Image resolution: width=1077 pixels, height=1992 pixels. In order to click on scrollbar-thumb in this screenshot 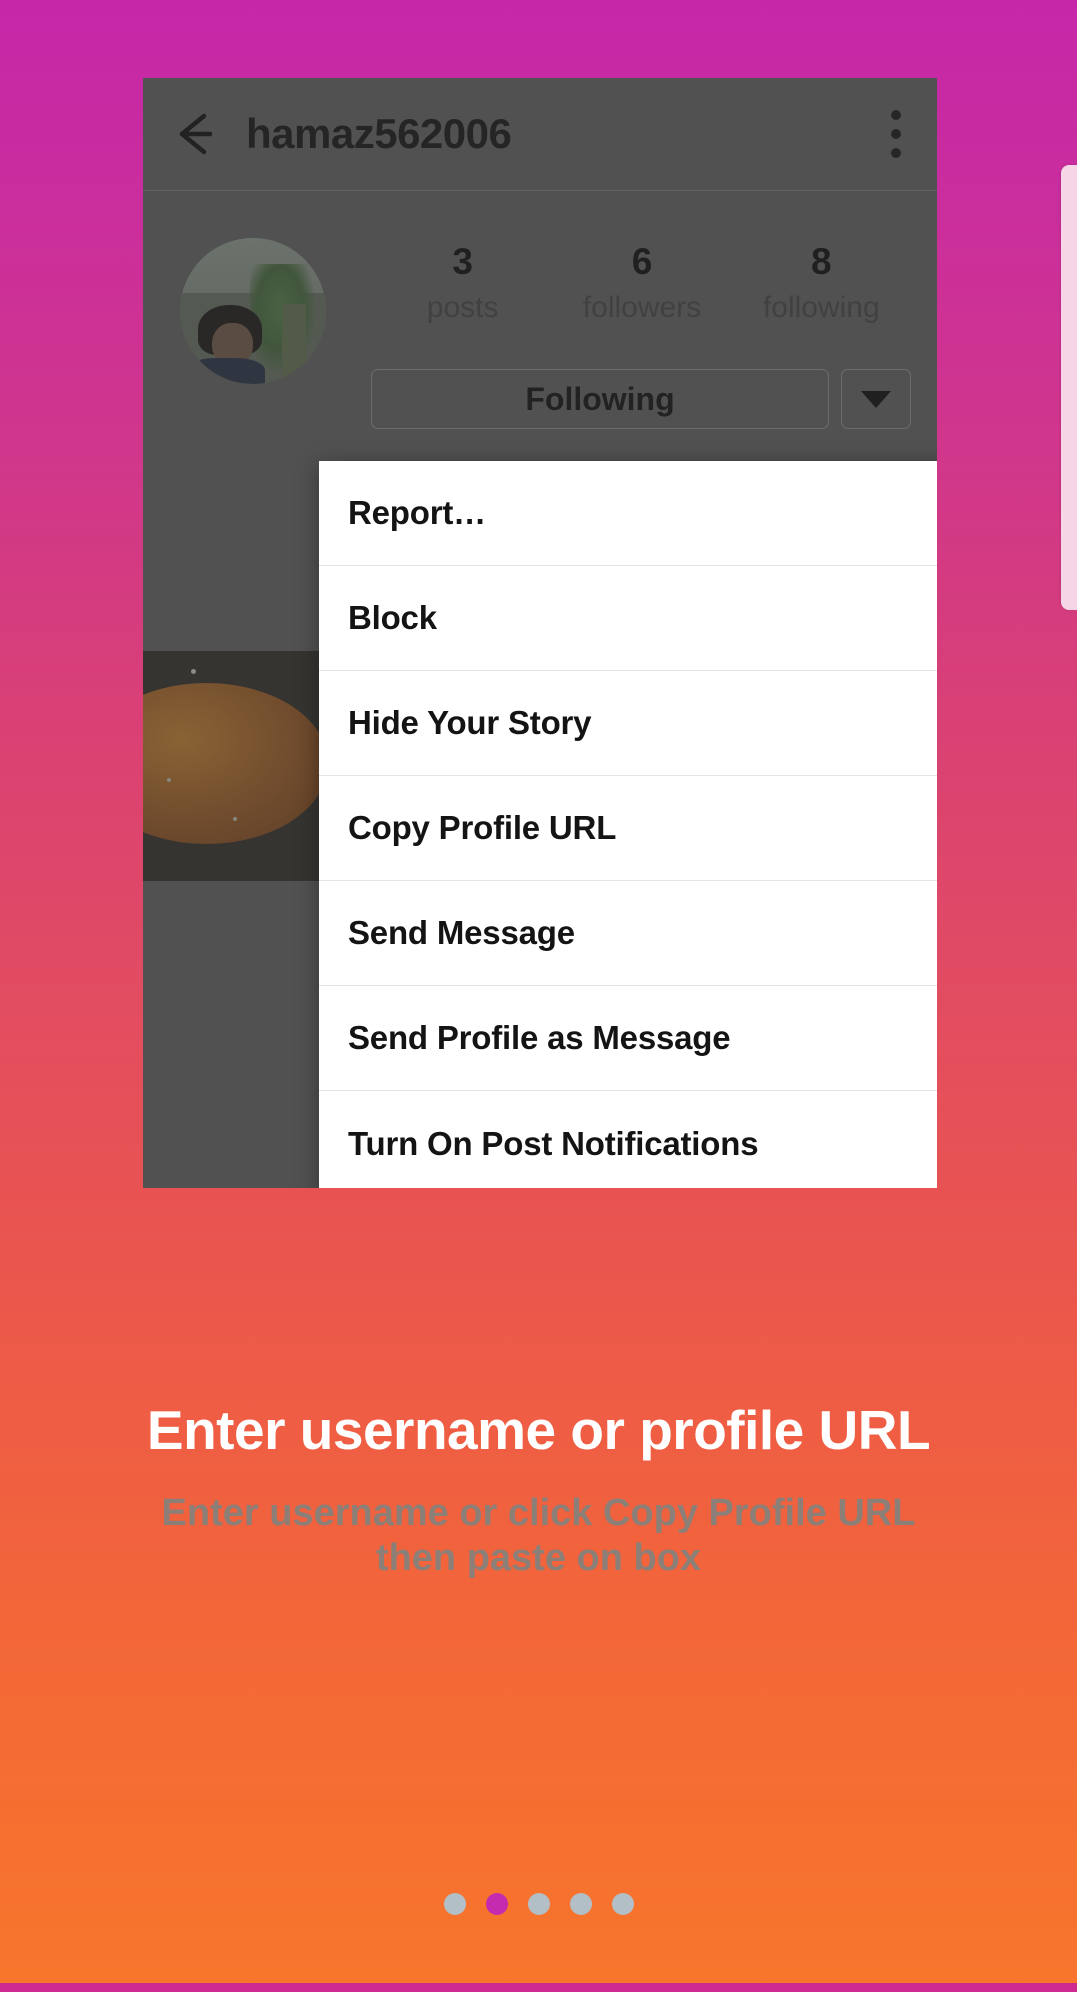, I will do `click(1069, 387)`.